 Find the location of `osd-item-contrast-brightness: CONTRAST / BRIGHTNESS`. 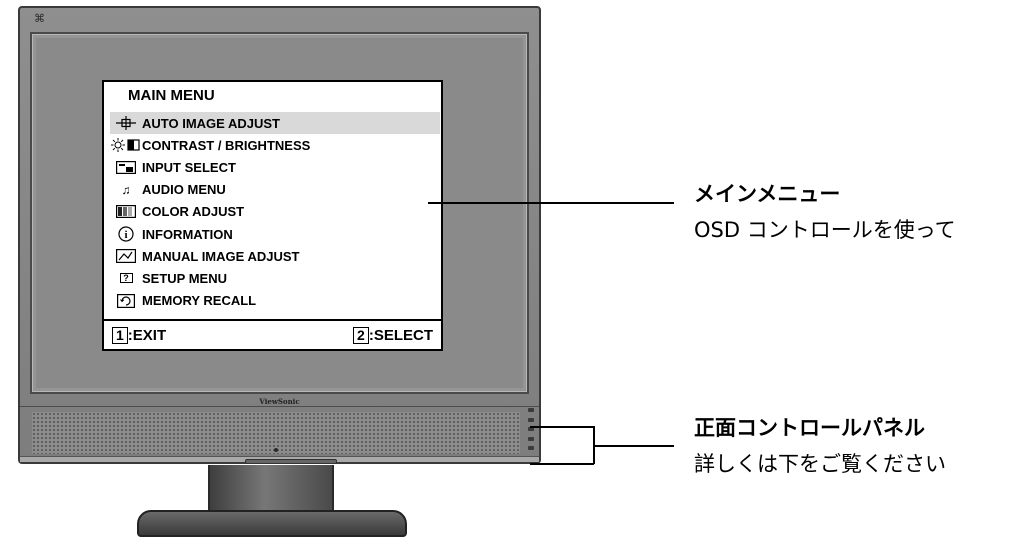

osd-item-contrast-brightness: CONTRAST / BRIGHTNESS is located at coordinates (275, 145).